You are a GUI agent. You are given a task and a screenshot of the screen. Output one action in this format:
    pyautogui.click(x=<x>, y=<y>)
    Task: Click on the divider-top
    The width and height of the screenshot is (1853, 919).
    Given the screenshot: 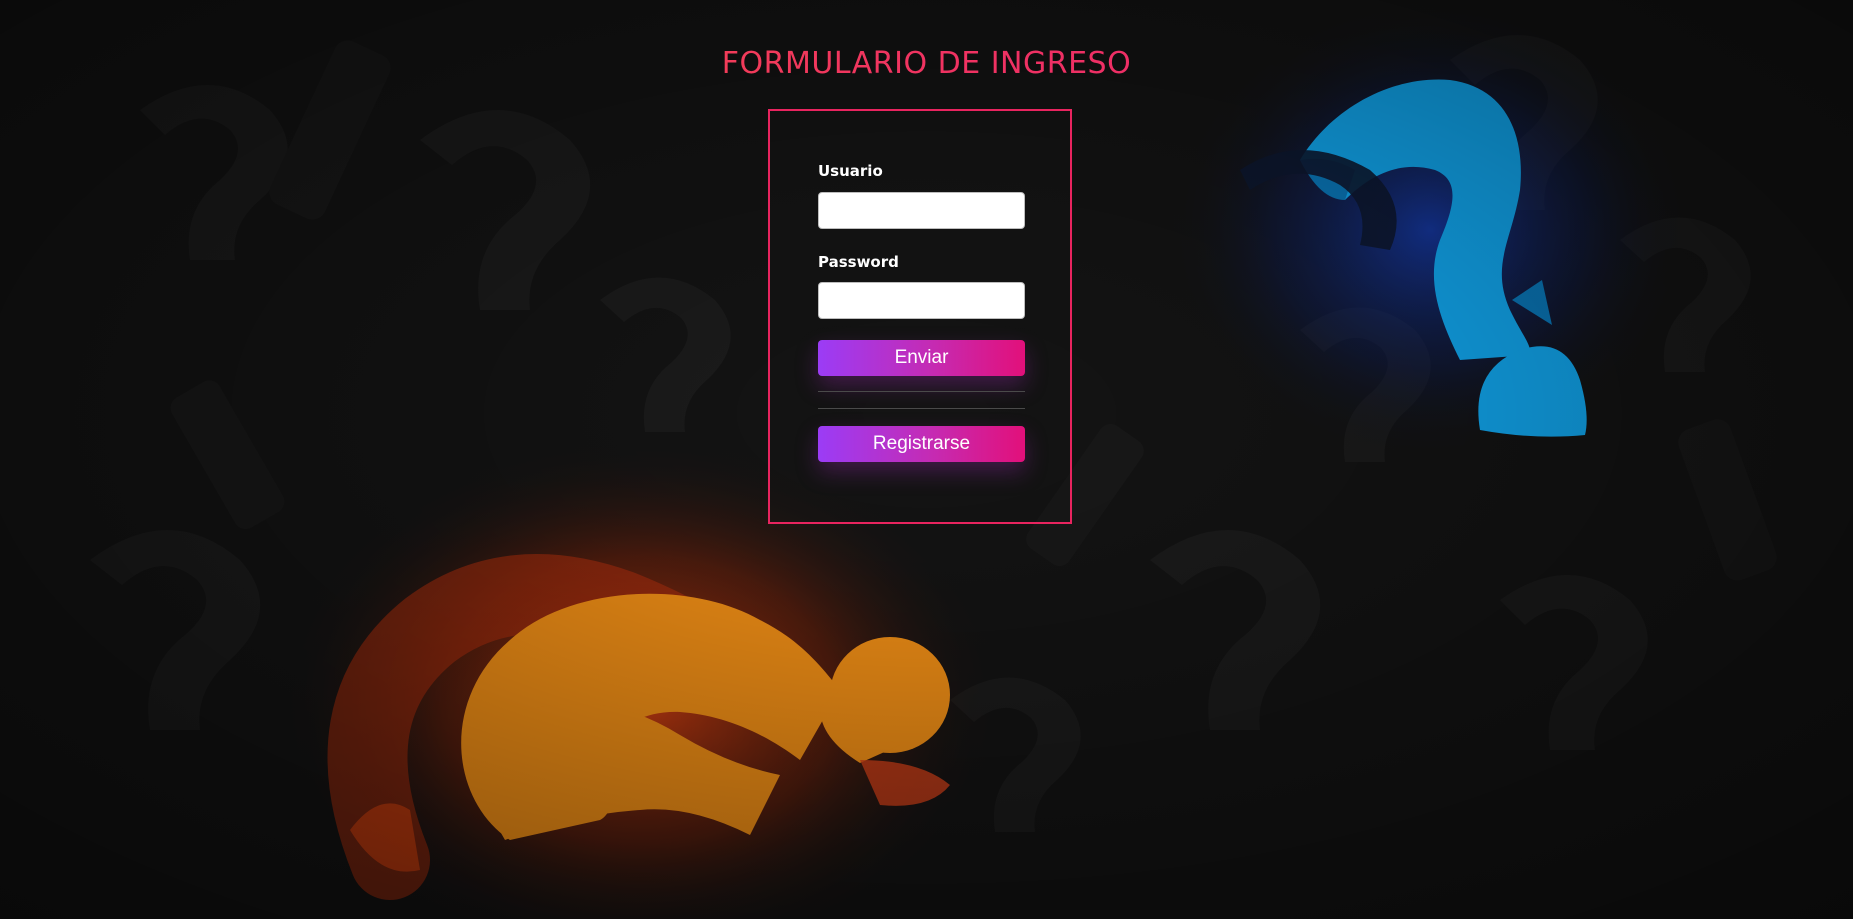 What is the action you would take?
    pyautogui.click(x=921, y=391)
    